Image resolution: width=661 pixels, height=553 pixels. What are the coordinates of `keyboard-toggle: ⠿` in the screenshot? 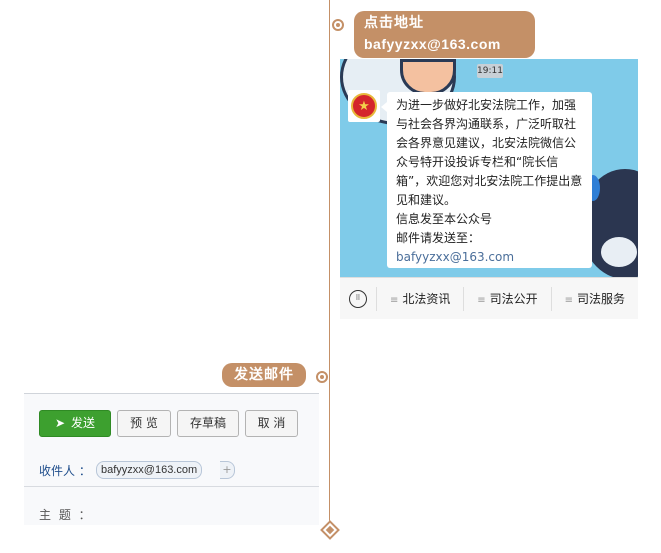 It's located at (358, 298).